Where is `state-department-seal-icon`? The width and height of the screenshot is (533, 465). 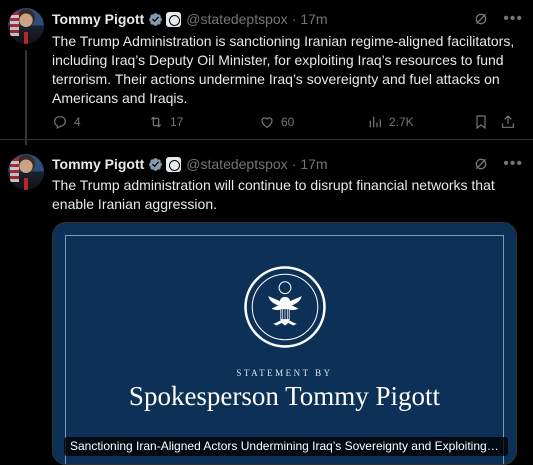
state-department-seal-icon is located at coordinates (285, 307).